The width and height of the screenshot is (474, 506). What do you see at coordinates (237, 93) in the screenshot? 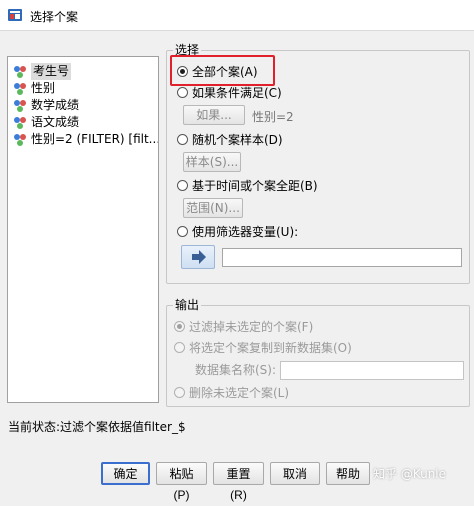
I see `if-condition-label: 如果条件满足(C)` at bounding box center [237, 93].